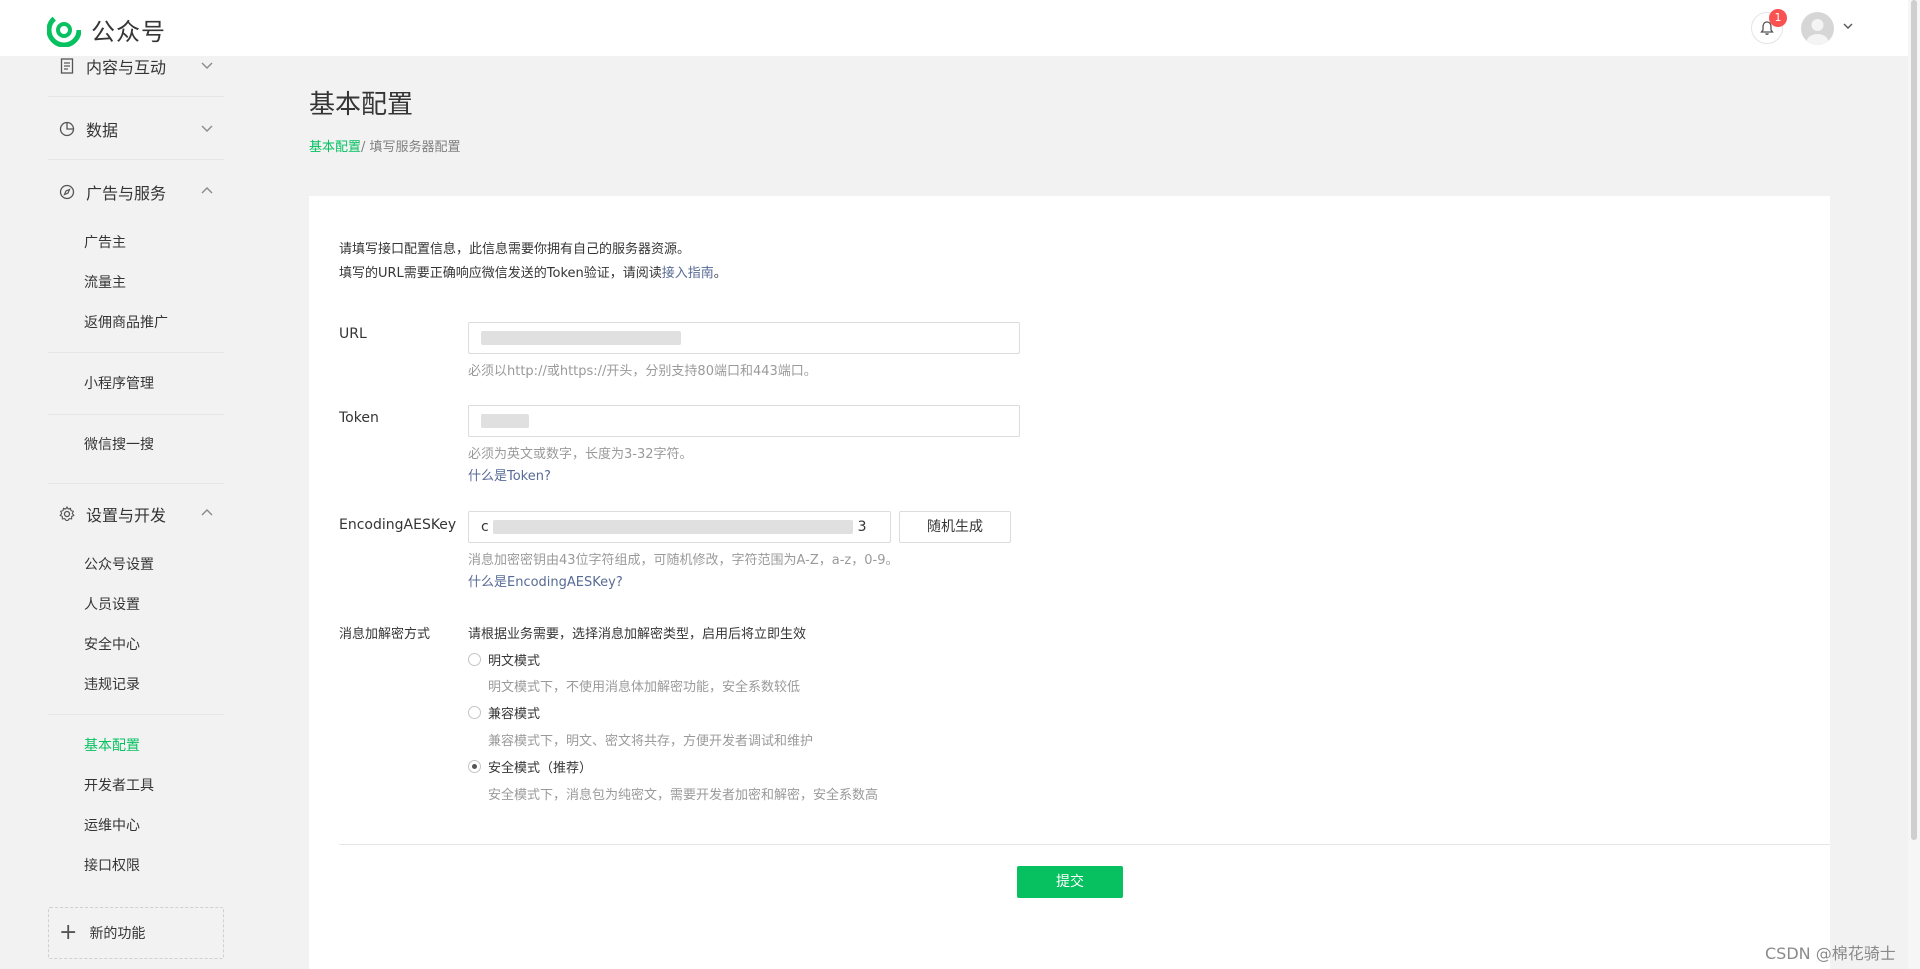 Image resolution: width=1920 pixels, height=969 pixels. What do you see at coordinates (67, 513) in the screenshot?
I see `gear-icon` at bounding box center [67, 513].